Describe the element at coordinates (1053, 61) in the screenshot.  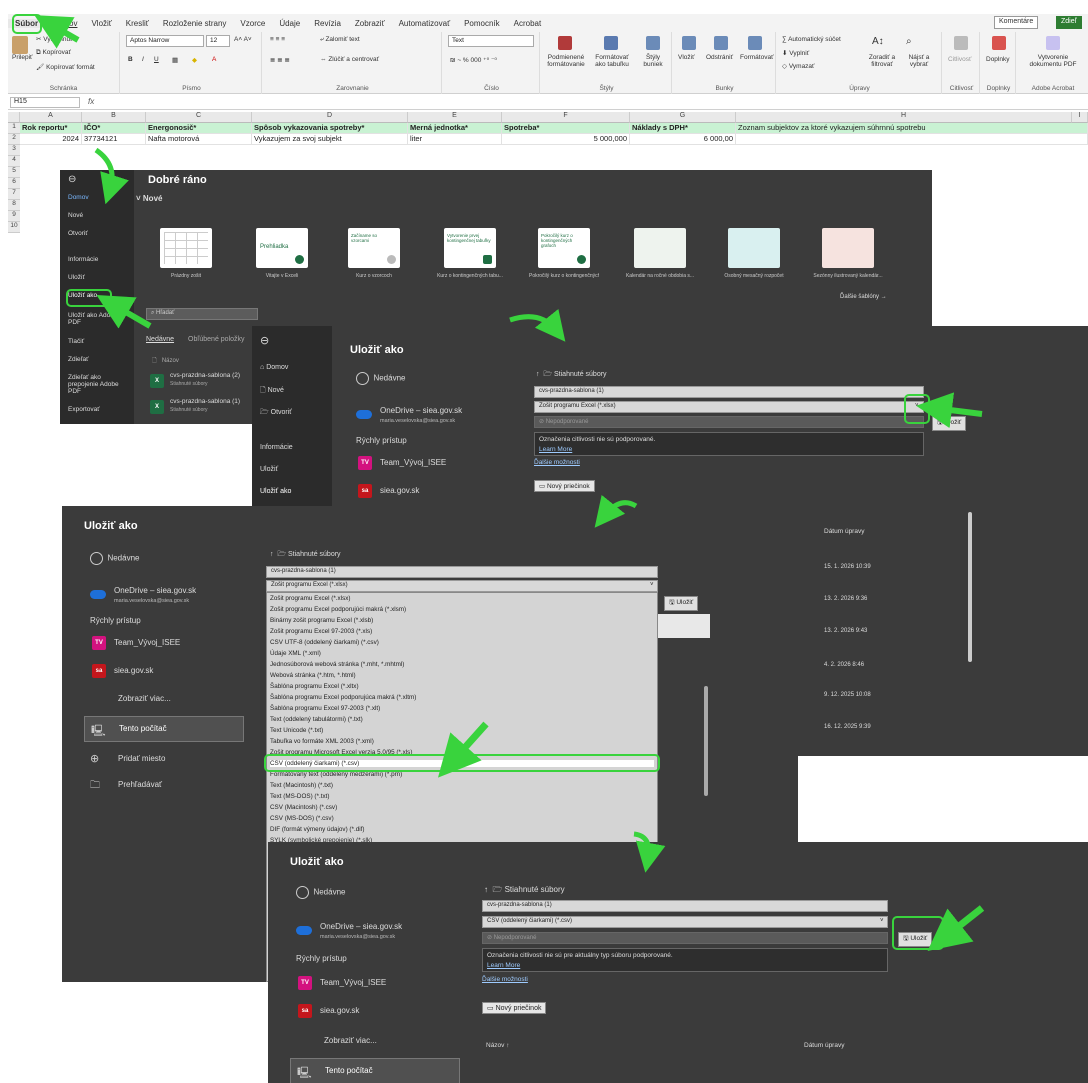
I see `create-pdf-button: Vytvorenie dokumentu PDF` at that location.